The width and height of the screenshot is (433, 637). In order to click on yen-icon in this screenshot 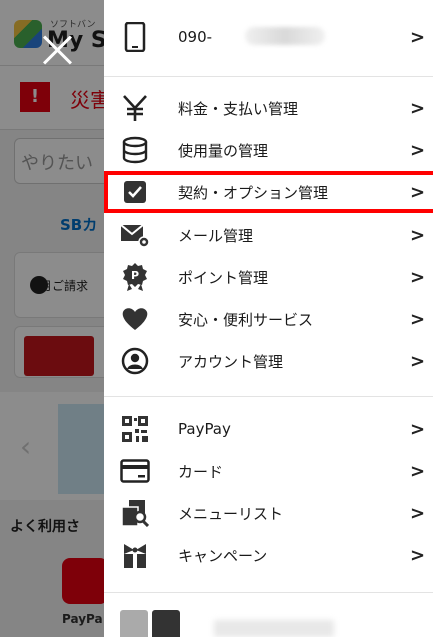, I will do `click(135, 108)`.